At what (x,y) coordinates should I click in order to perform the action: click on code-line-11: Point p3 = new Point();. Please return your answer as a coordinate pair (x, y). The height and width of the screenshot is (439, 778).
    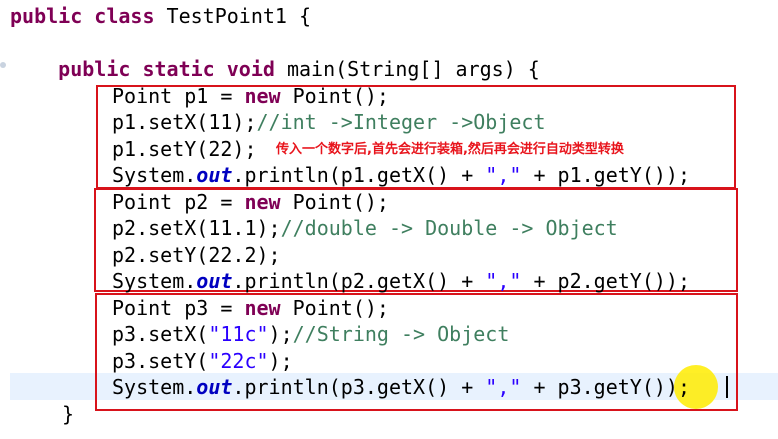
    Looking at the image, I should click on (250, 308).